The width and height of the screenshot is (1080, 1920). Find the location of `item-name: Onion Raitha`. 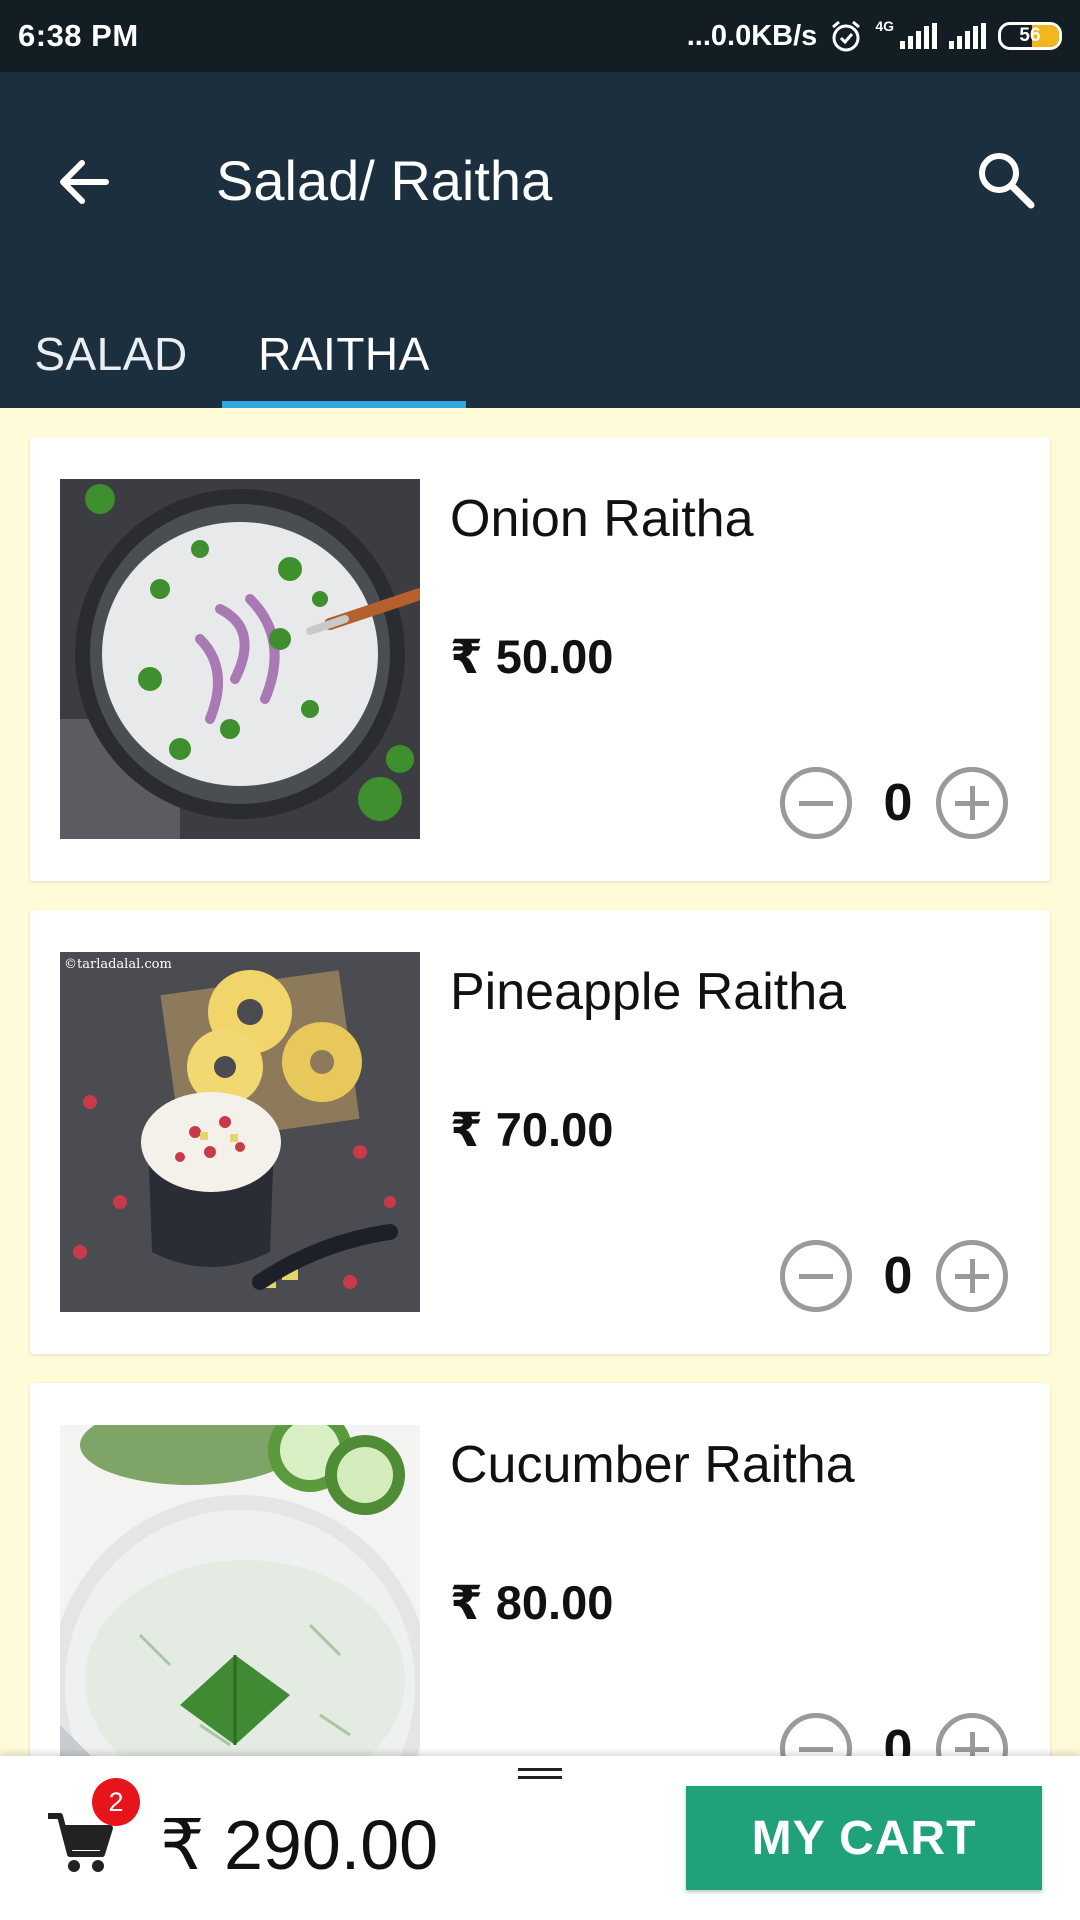

item-name: Onion Raitha is located at coordinates (602, 519).